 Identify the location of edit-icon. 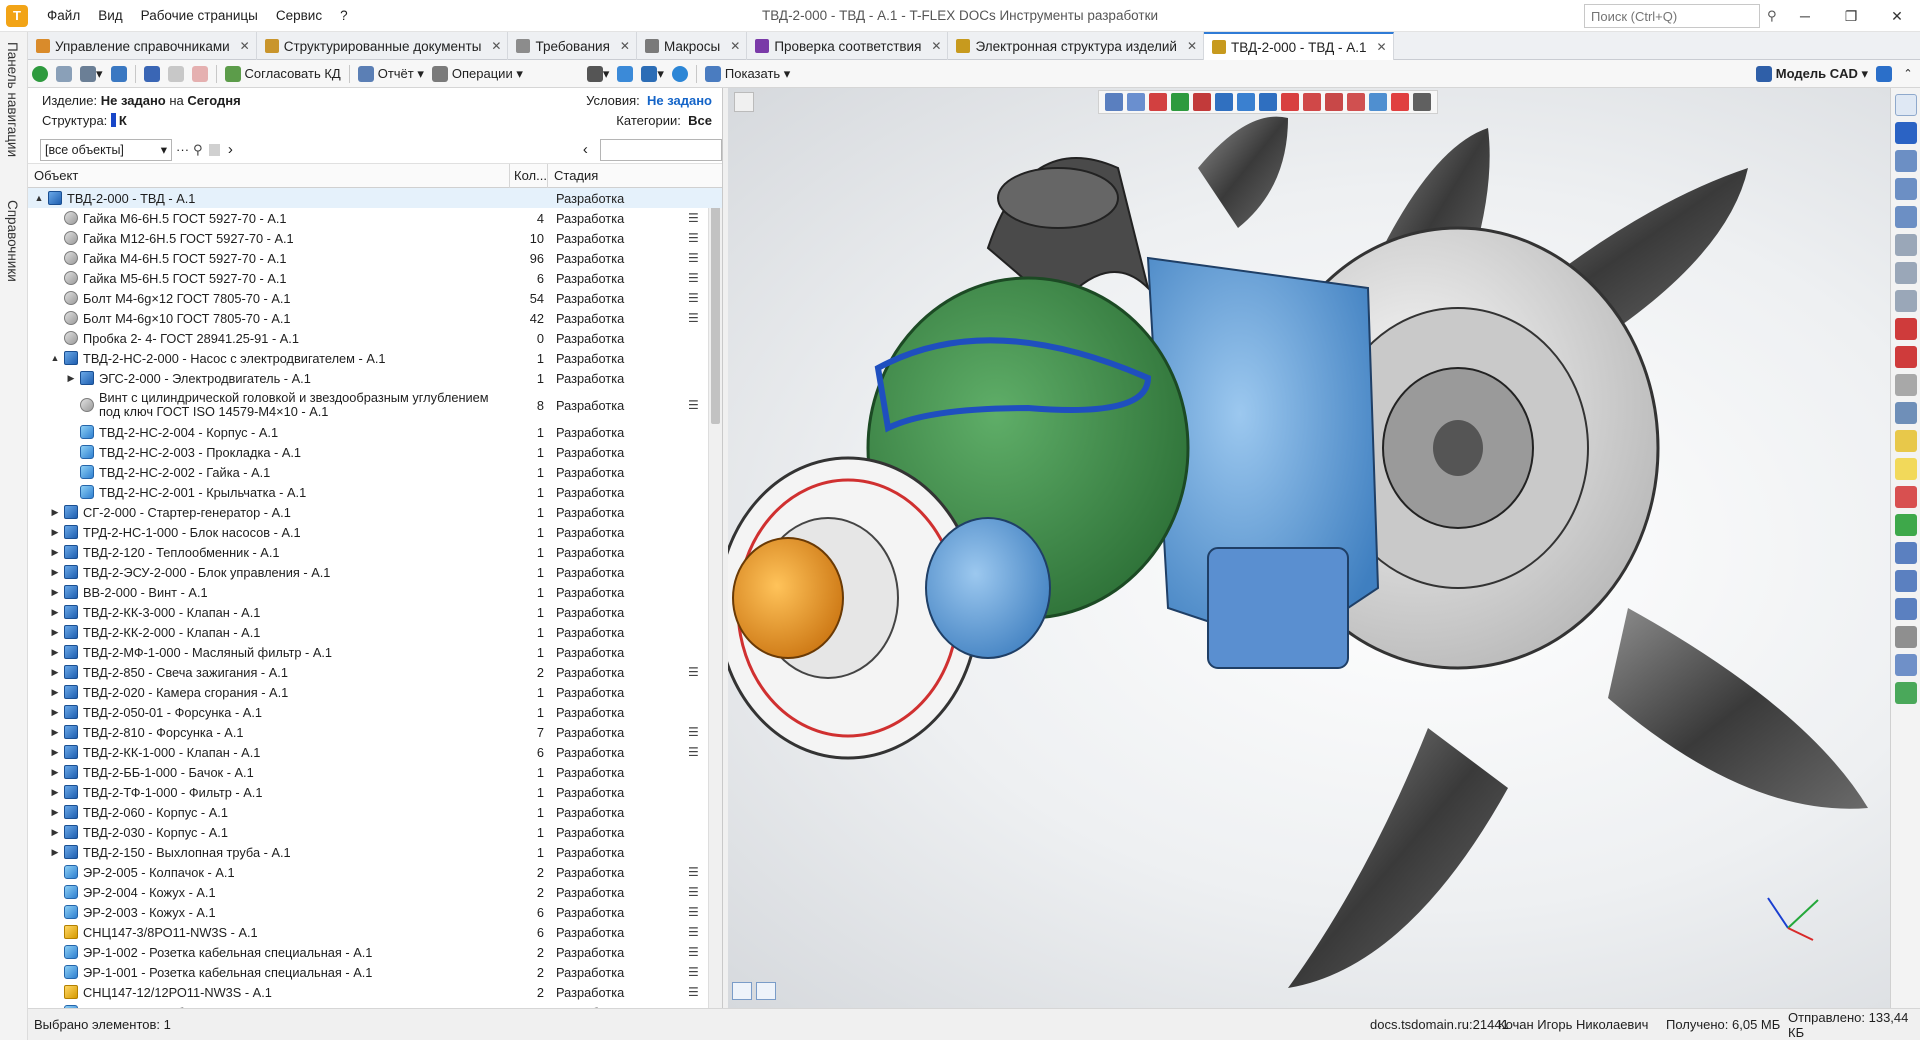
(152, 74).